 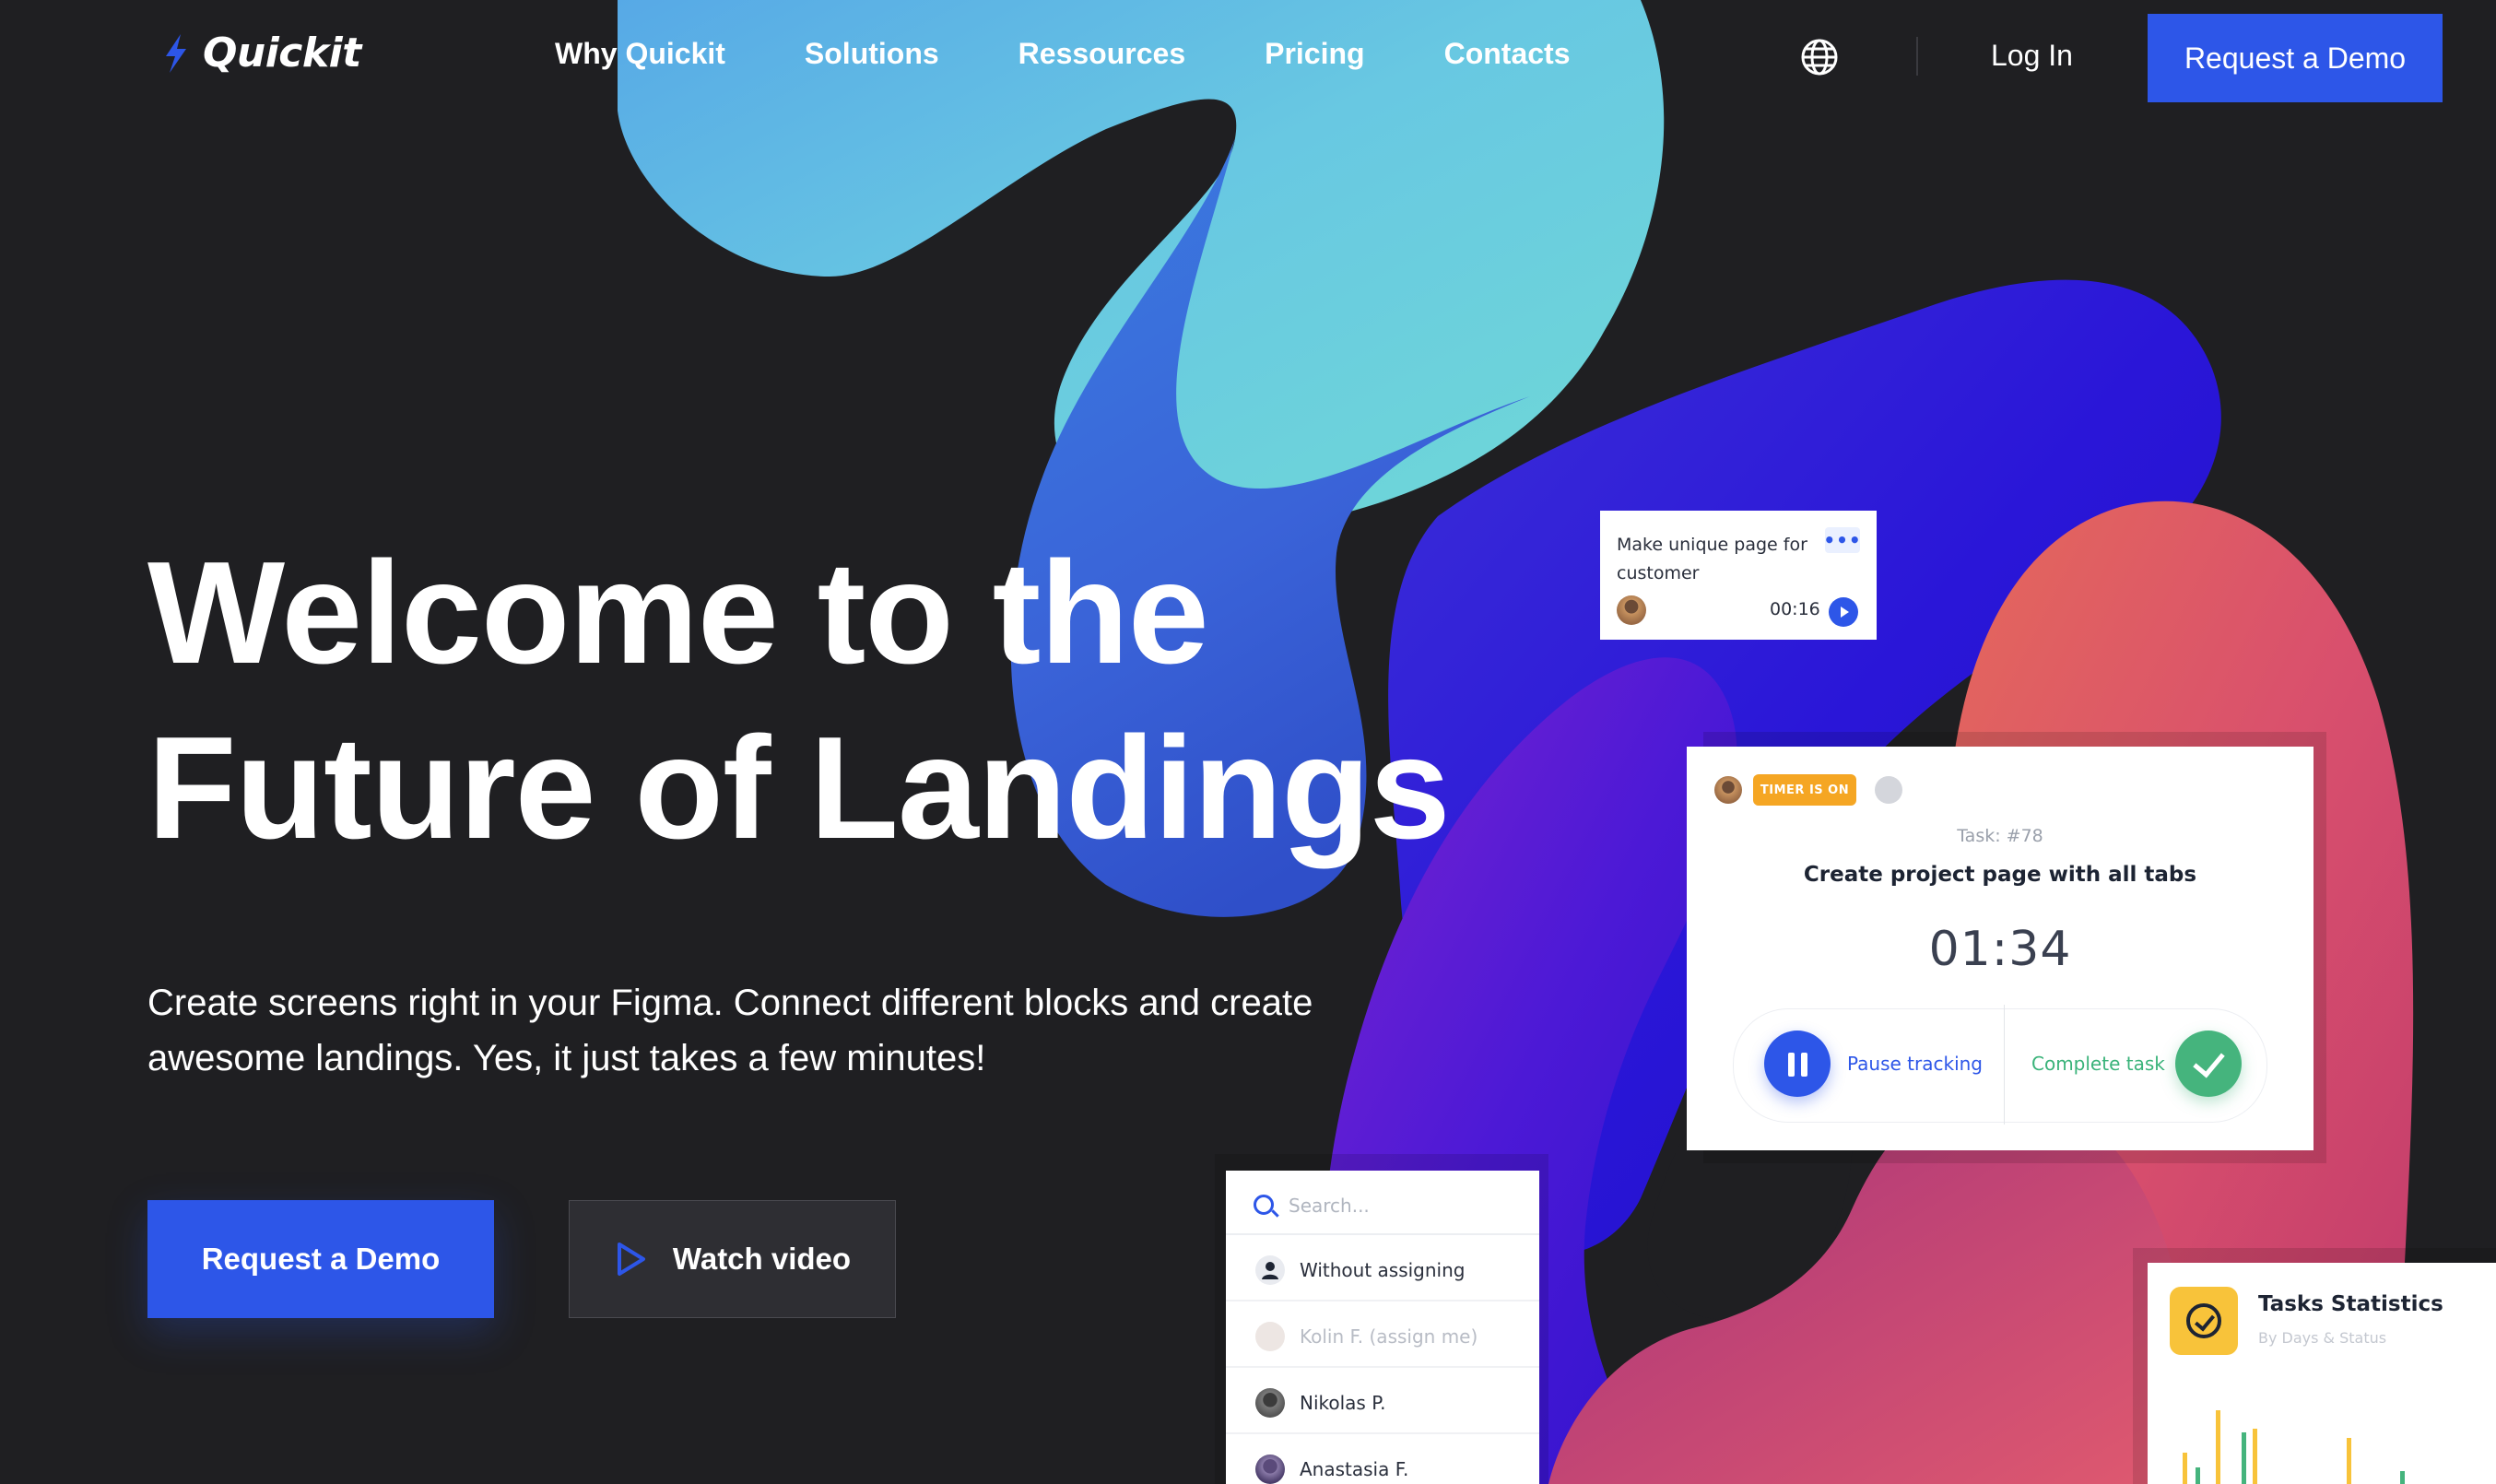 I want to click on list-item-label: Kolin F. (assign me), so click(x=1389, y=1336).